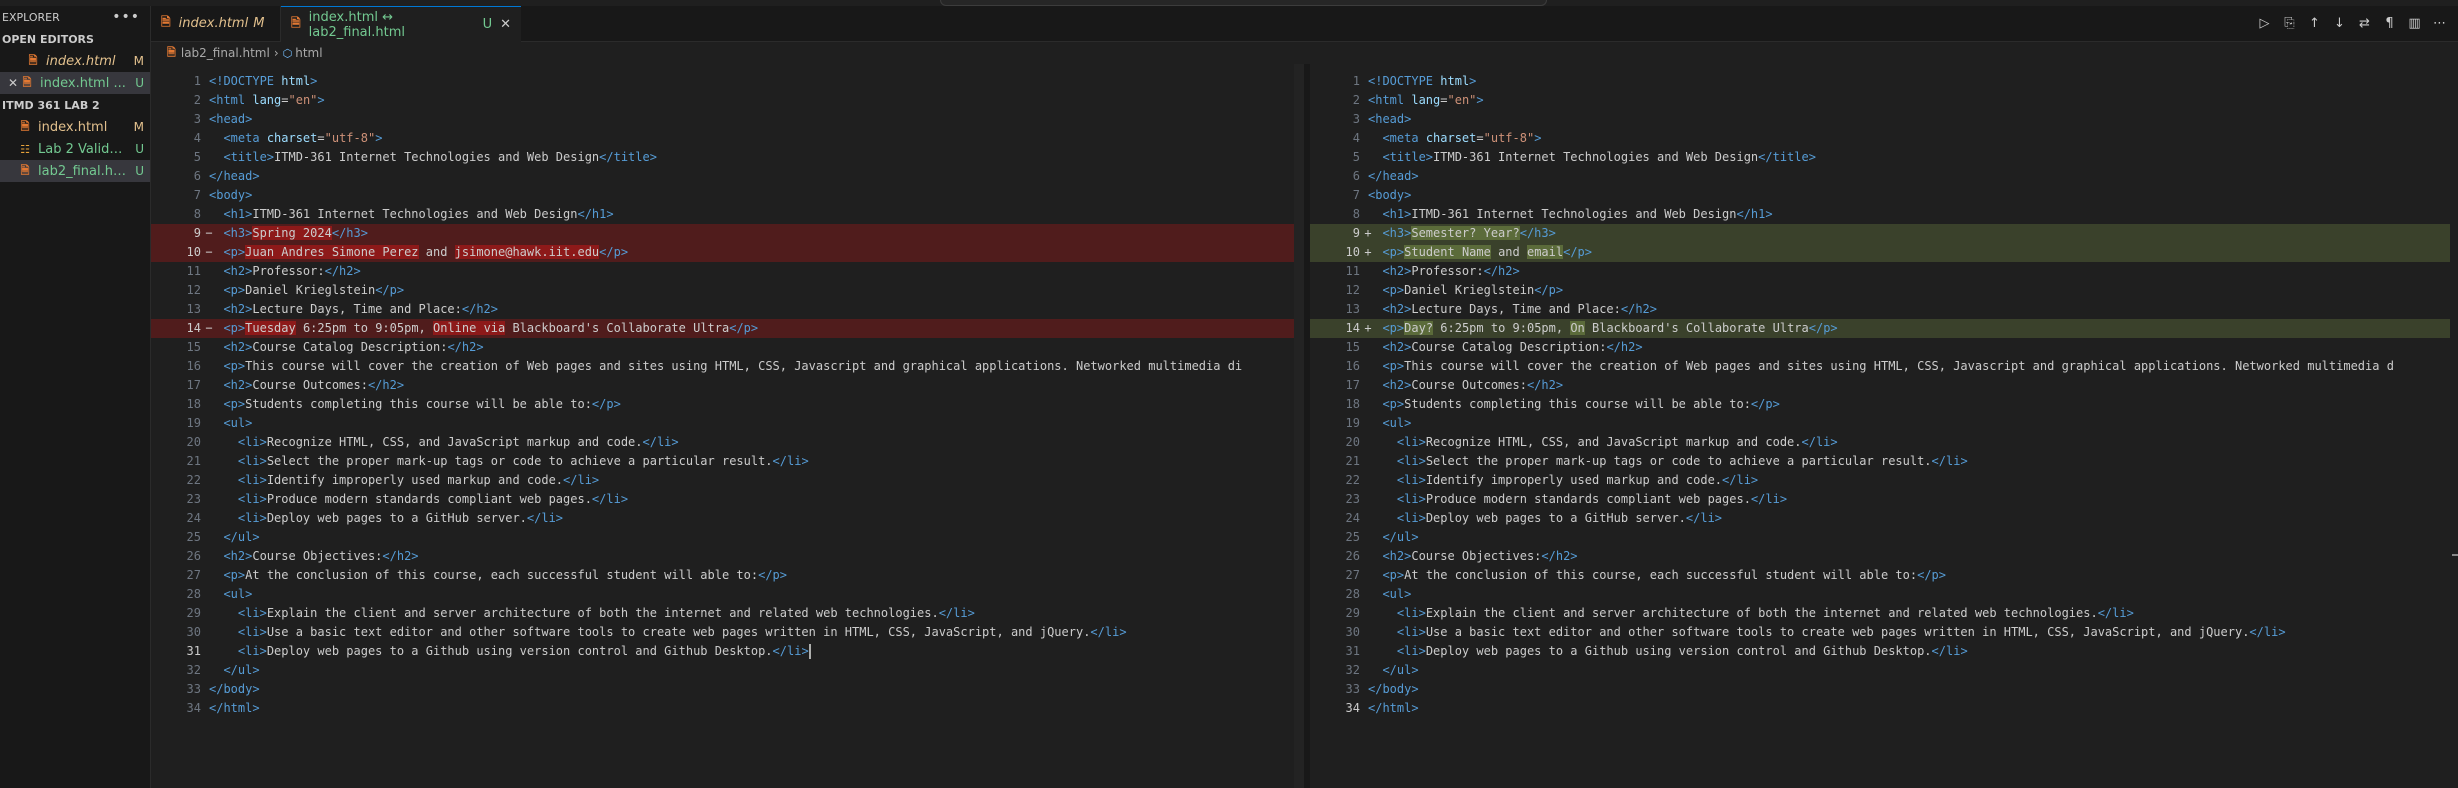  I want to click on open-editor-item-index: 🗎 index.html M, so click(75, 61).